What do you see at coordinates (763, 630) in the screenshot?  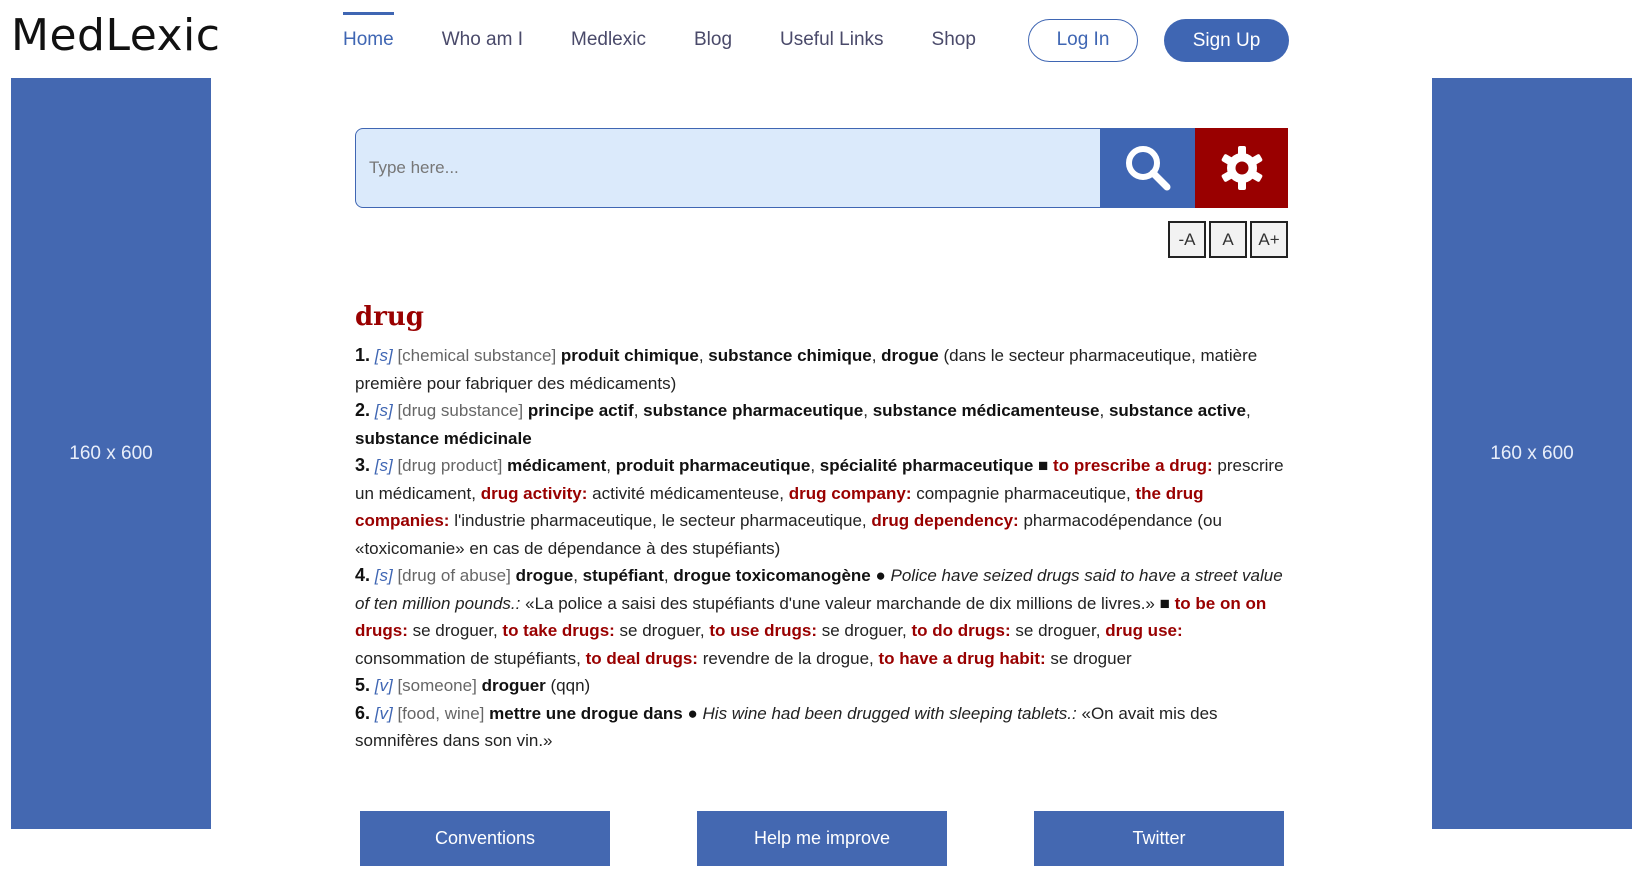 I see `phrase: to use drugs:` at bounding box center [763, 630].